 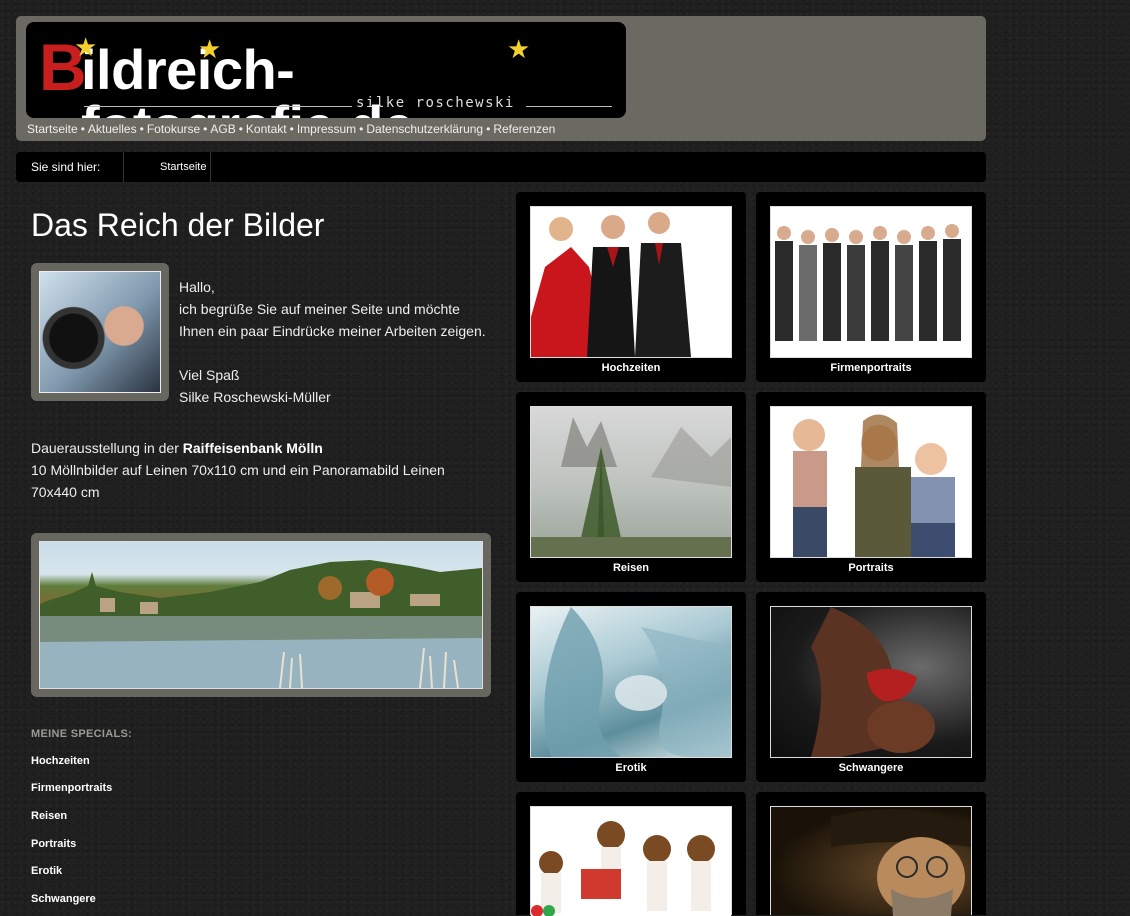 I want to click on tile-caption: Portraits, so click(x=871, y=568).